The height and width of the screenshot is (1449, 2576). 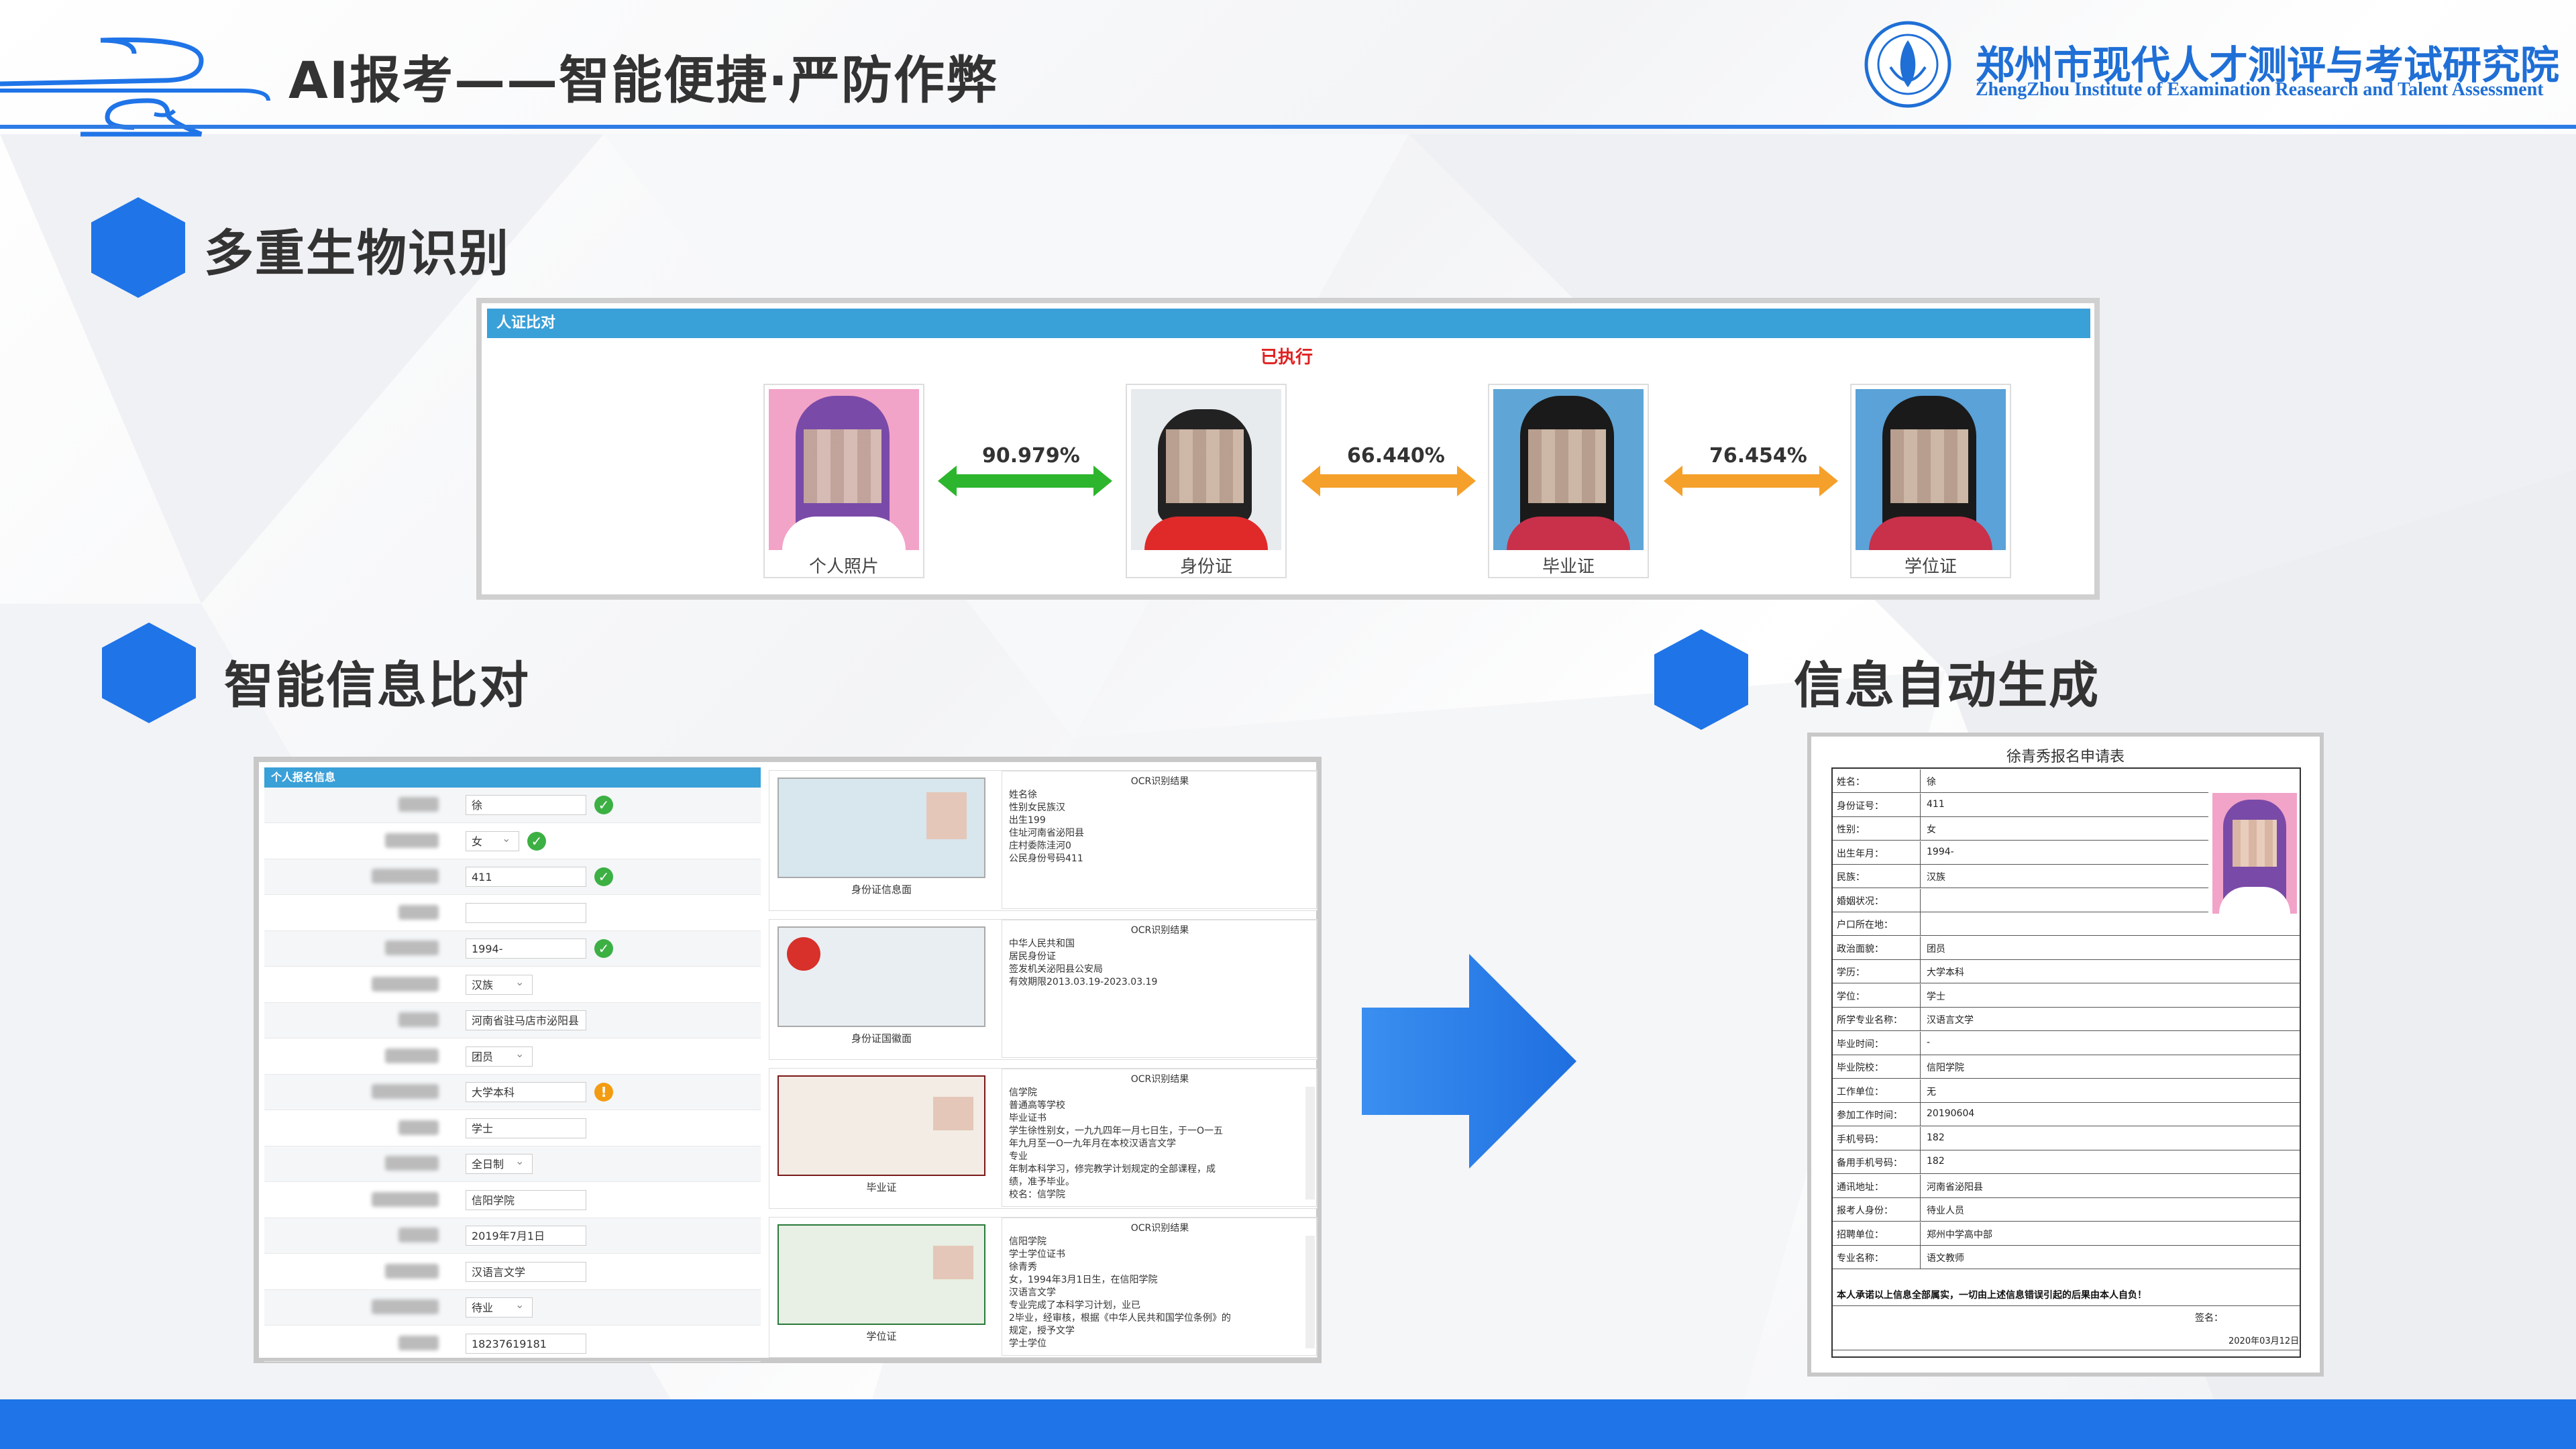 I want to click on form-table-row: 毕业时间： -, so click(x=2066, y=1043).